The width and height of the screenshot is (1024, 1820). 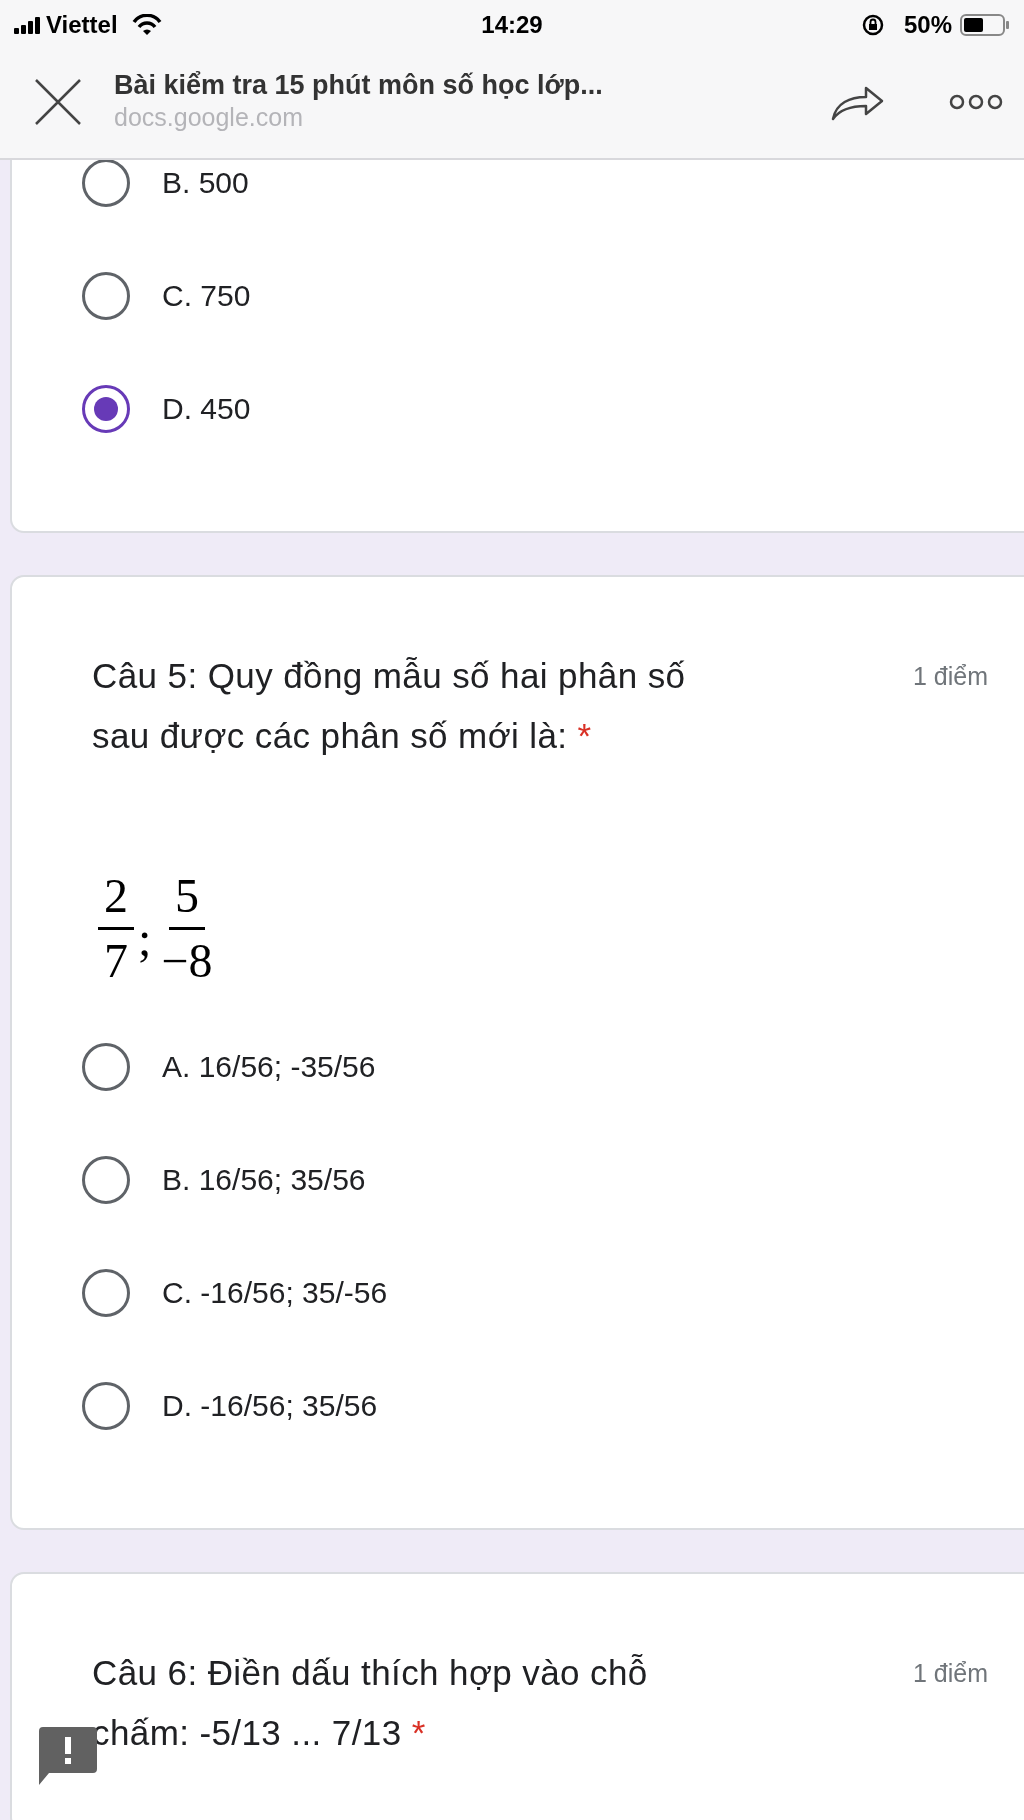 What do you see at coordinates (264, 1179) in the screenshot?
I see `option-label: B. 16/56; 35/56` at bounding box center [264, 1179].